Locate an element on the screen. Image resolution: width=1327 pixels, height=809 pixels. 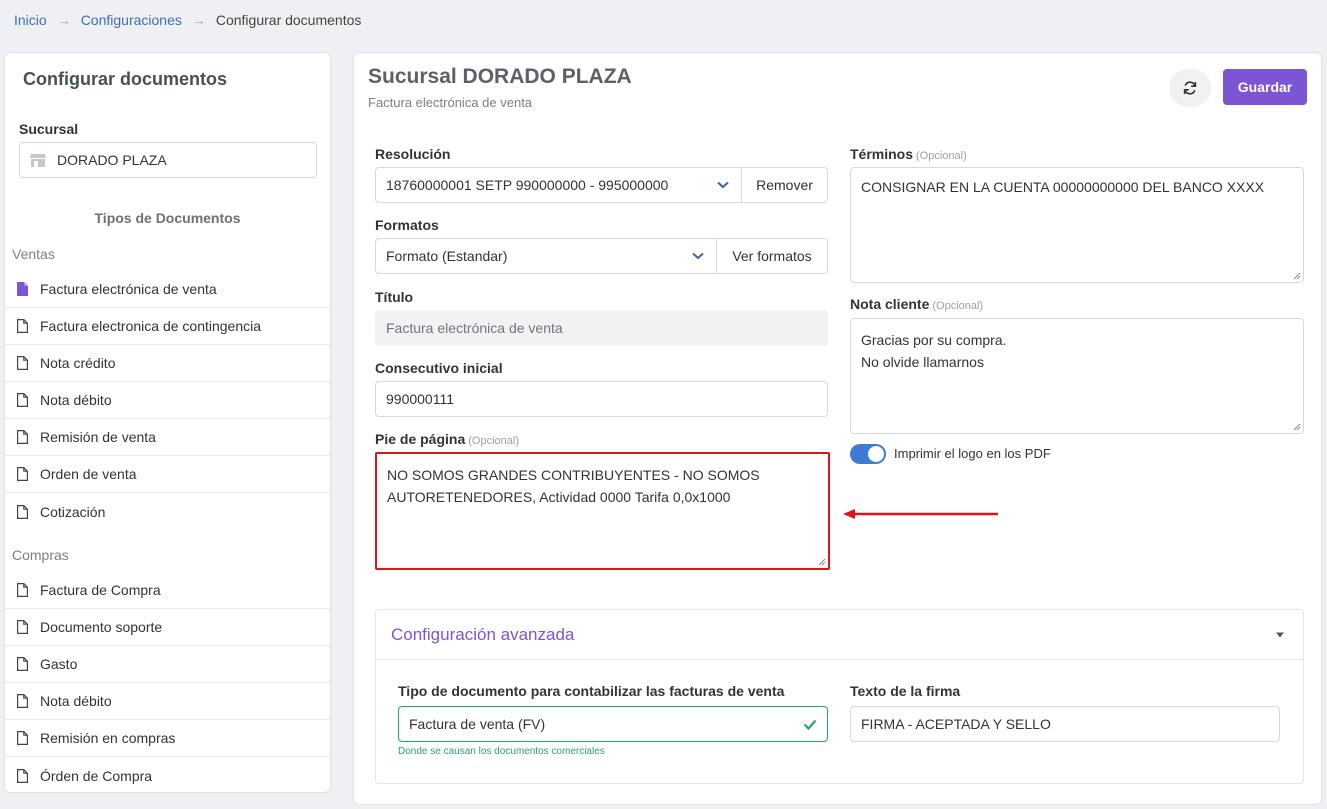
sucursal-value: DORADO PLAZA is located at coordinates (112, 160).